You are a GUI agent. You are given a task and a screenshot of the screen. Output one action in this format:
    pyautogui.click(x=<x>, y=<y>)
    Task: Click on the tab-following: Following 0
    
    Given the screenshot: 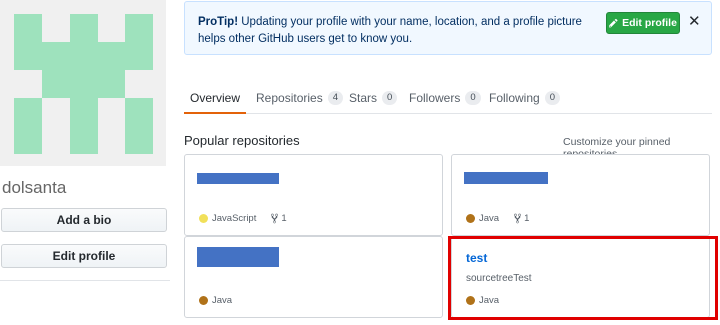 What is the action you would take?
    pyautogui.click(x=524, y=98)
    